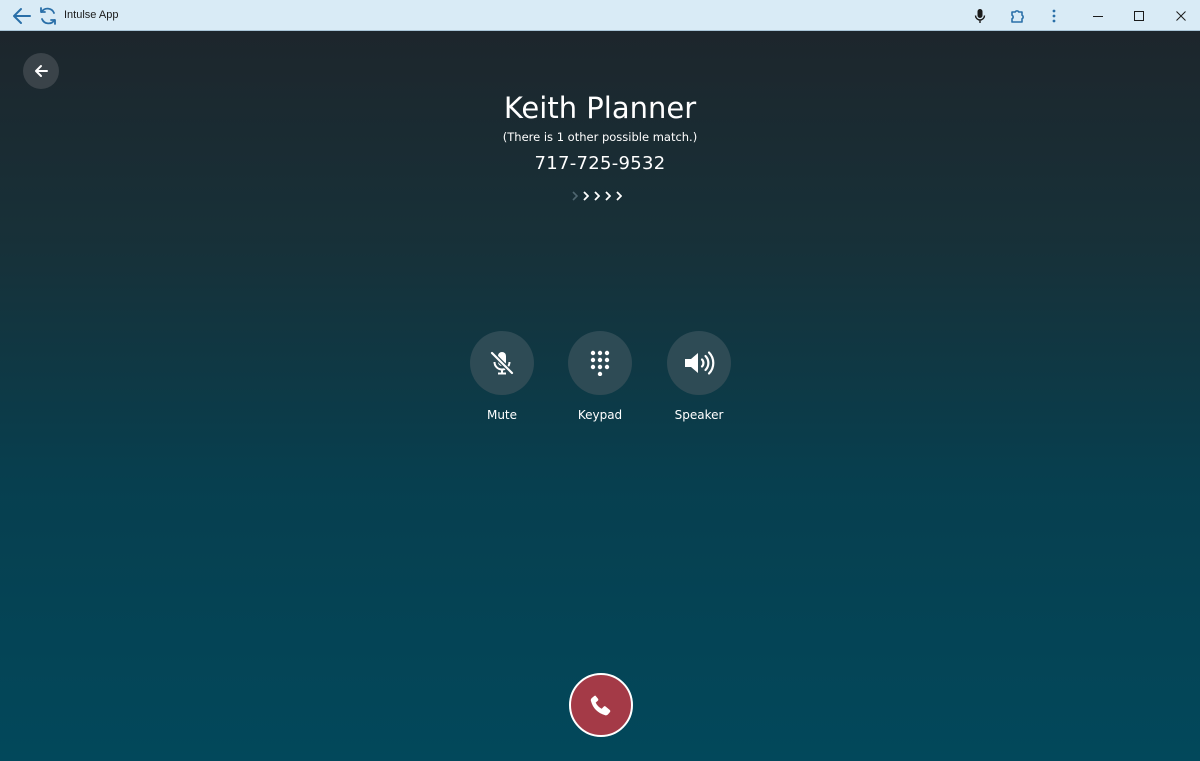 The image size is (1200, 761). Describe the element at coordinates (502, 415) in the screenshot. I see `mute-label: Mute` at that location.